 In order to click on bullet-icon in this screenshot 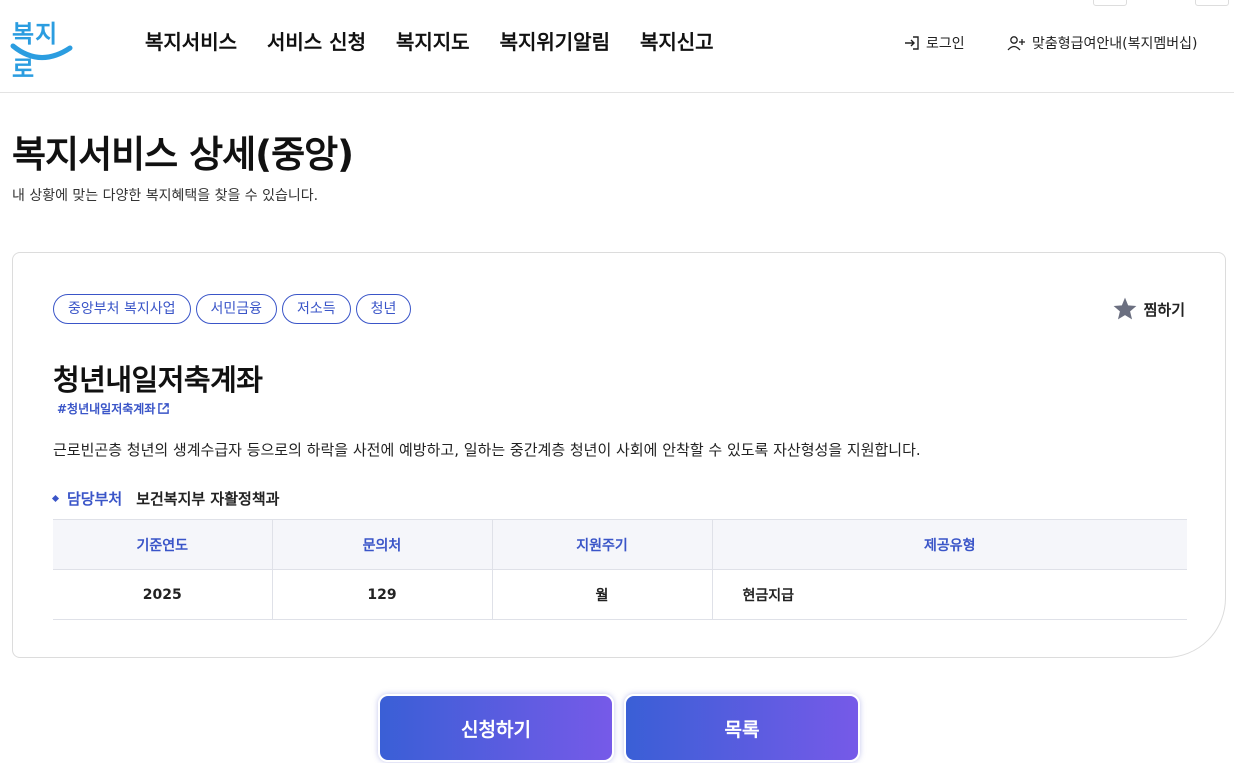, I will do `click(55, 498)`.